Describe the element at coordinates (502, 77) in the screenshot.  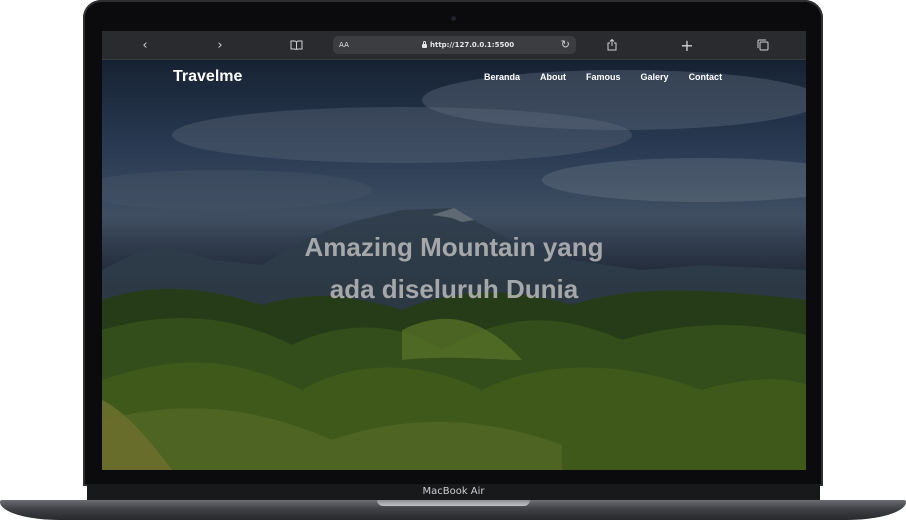
I see `nav-beranda: Beranda` at that location.